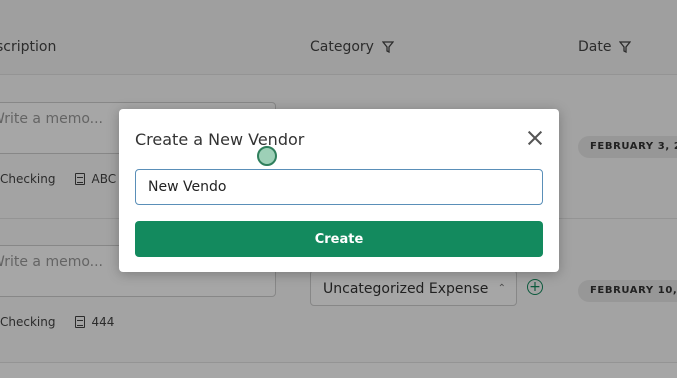  I want to click on pointer-indicator, so click(267, 156).